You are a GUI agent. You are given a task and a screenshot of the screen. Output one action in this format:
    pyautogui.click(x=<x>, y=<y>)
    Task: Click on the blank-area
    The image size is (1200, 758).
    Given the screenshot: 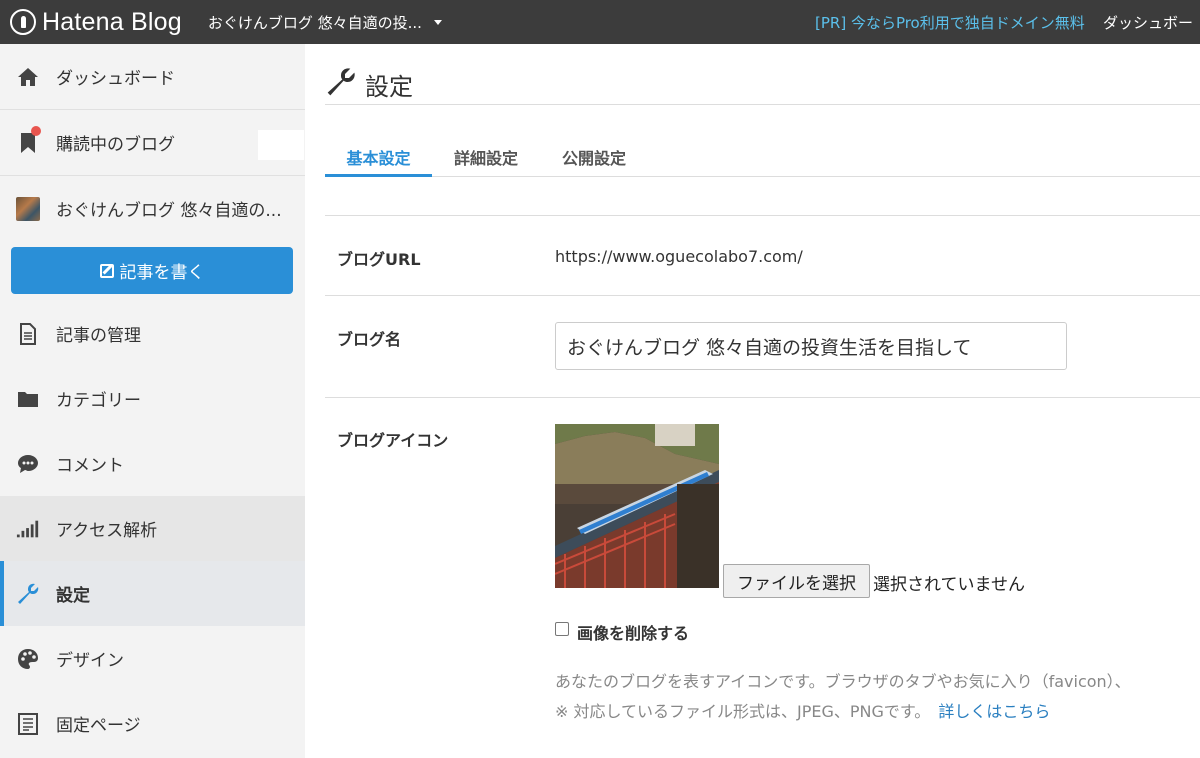 What is the action you would take?
    pyautogui.click(x=281, y=145)
    